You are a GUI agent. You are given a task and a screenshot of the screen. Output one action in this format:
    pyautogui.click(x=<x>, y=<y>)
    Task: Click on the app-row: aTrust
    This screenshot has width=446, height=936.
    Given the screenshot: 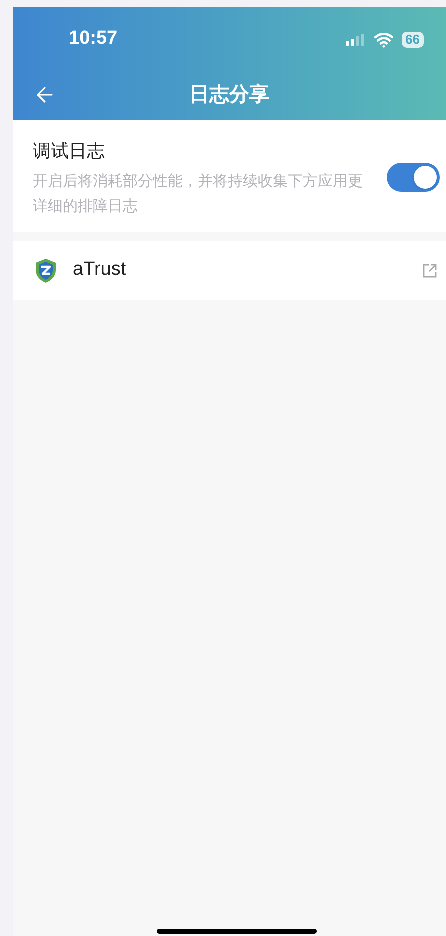 What is the action you would take?
    pyautogui.click(x=229, y=270)
    